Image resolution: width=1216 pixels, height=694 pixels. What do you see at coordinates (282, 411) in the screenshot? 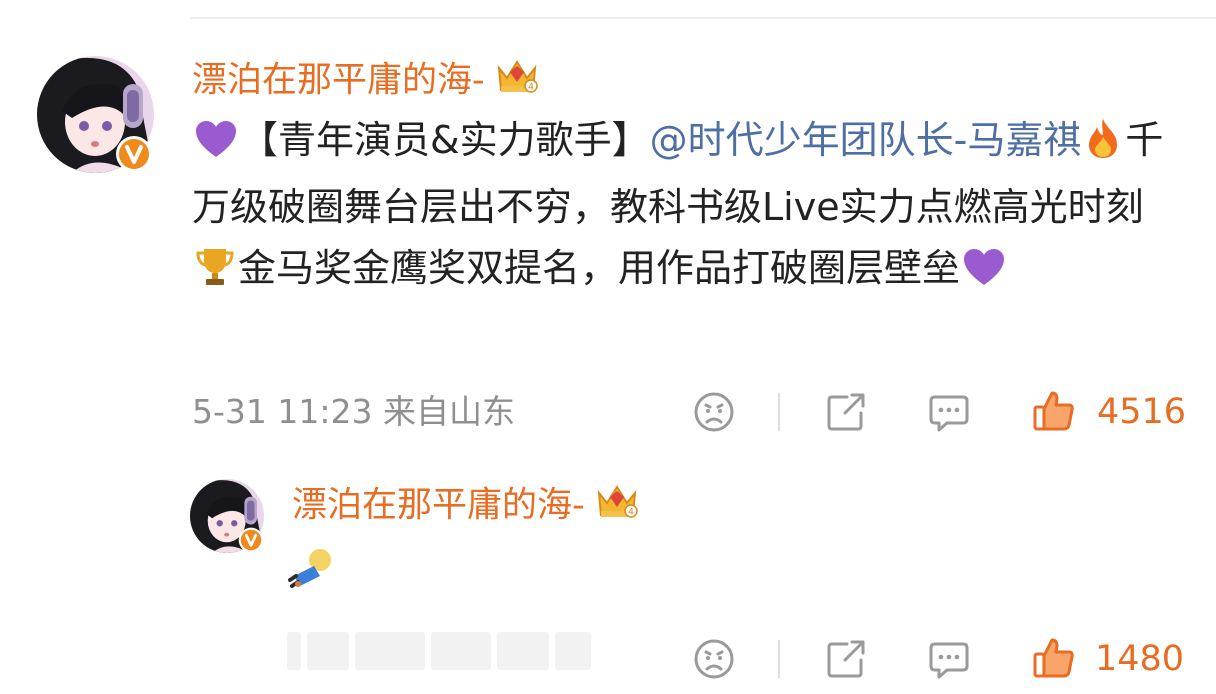
I see `timestamp: 5-31 11:23` at bounding box center [282, 411].